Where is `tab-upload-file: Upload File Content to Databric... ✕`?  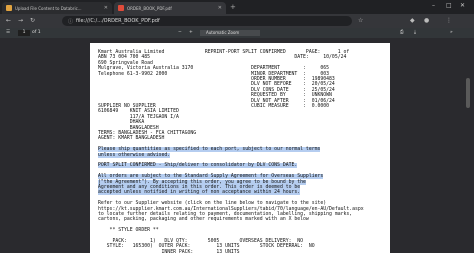
tab-upload-file: Upload File Content to Databric... ✕ is located at coordinates (57, 8).